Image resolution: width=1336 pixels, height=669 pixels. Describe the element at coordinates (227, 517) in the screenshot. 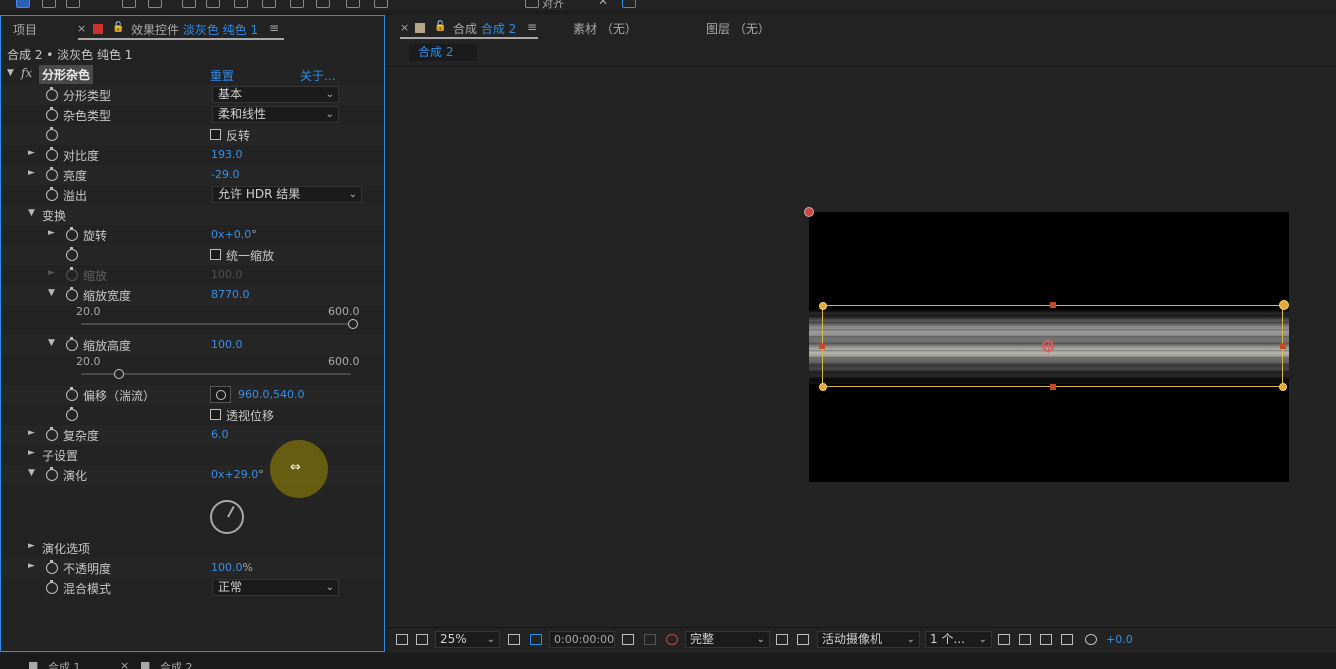

I see `evolution-angle-dial` at that location.